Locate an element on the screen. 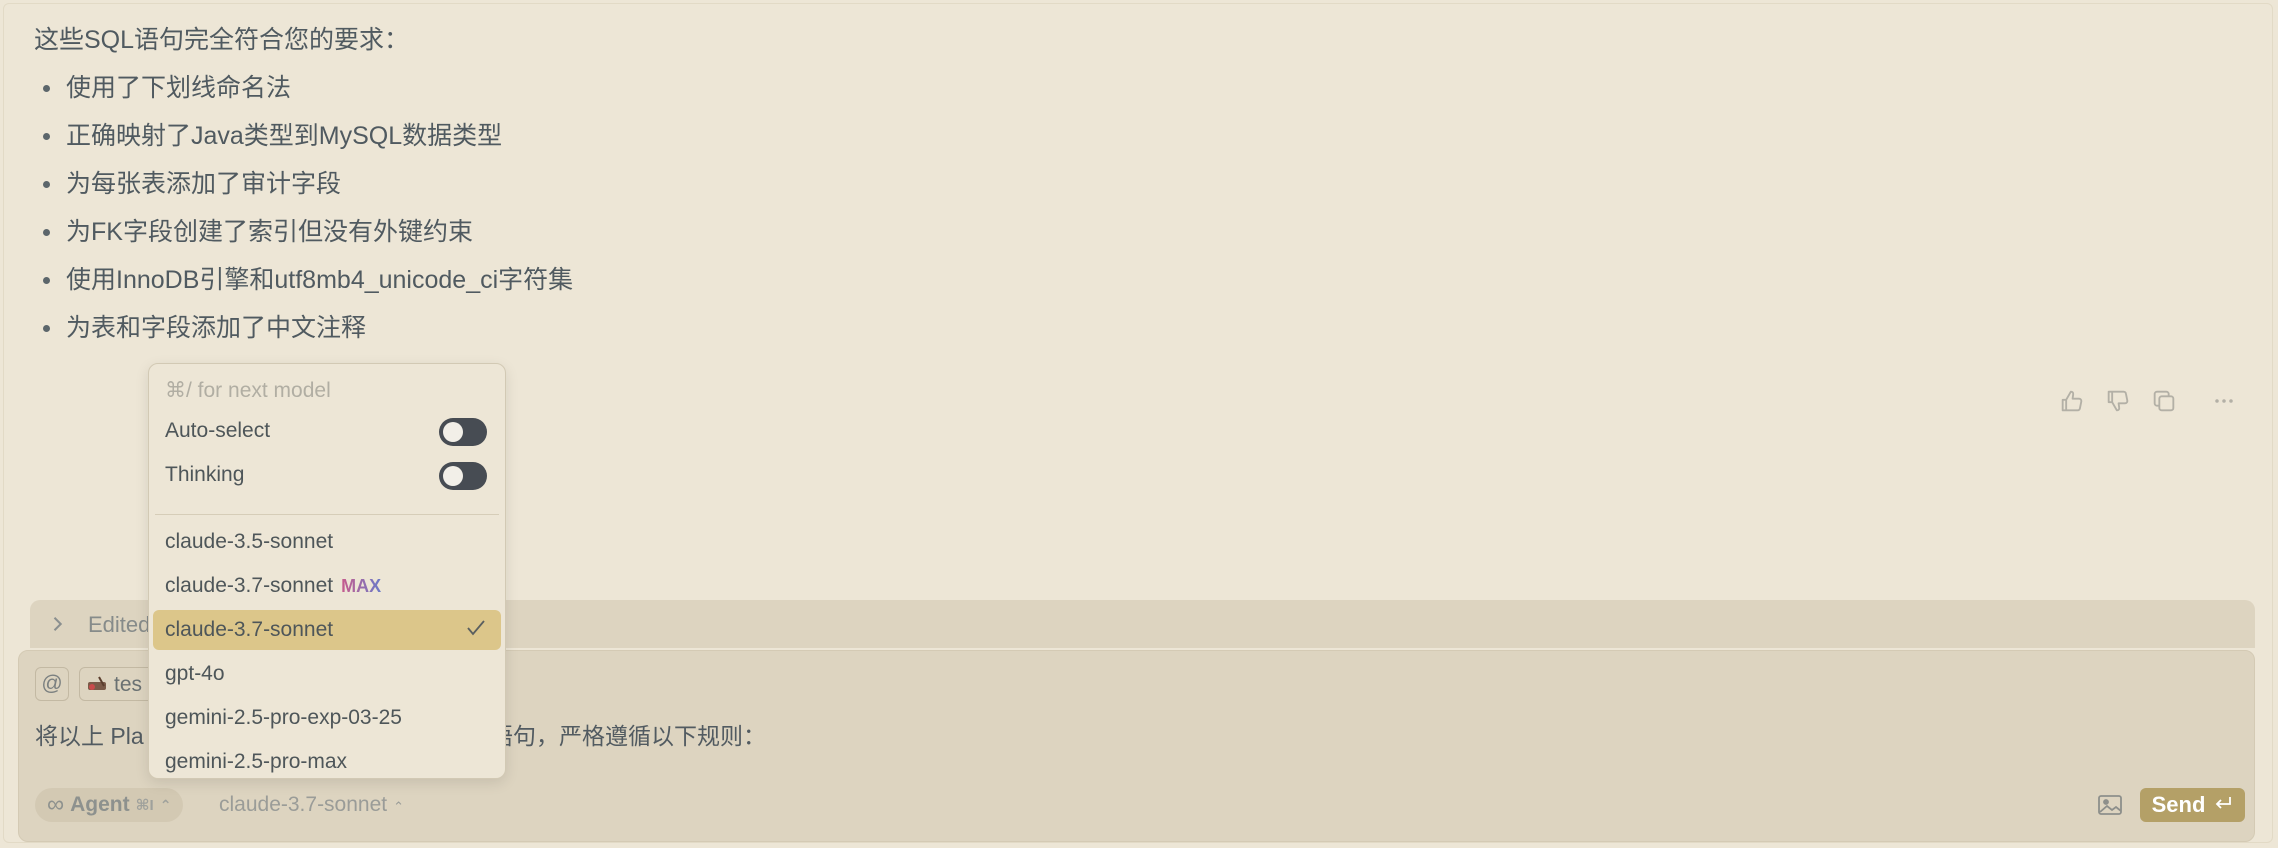 This screenshot has height=848, width=2278. model-option: claude-3.7-sonnet MAX is located at coordinates (327, 586).